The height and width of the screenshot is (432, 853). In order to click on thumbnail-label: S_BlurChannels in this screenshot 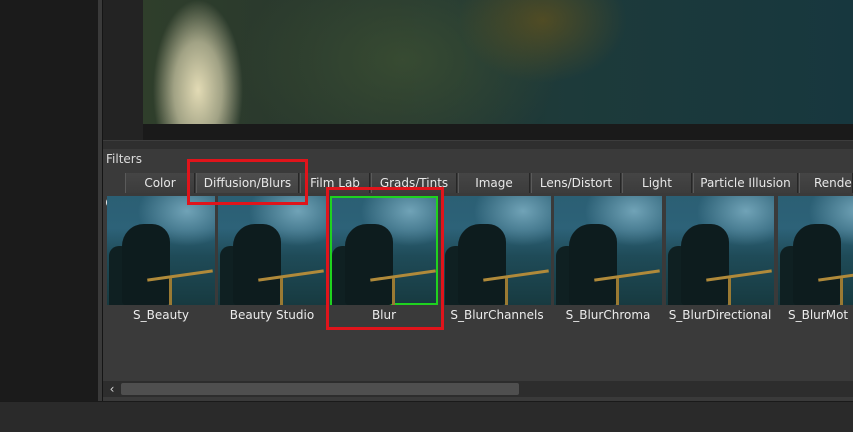, I will do `click(497, 315)`.